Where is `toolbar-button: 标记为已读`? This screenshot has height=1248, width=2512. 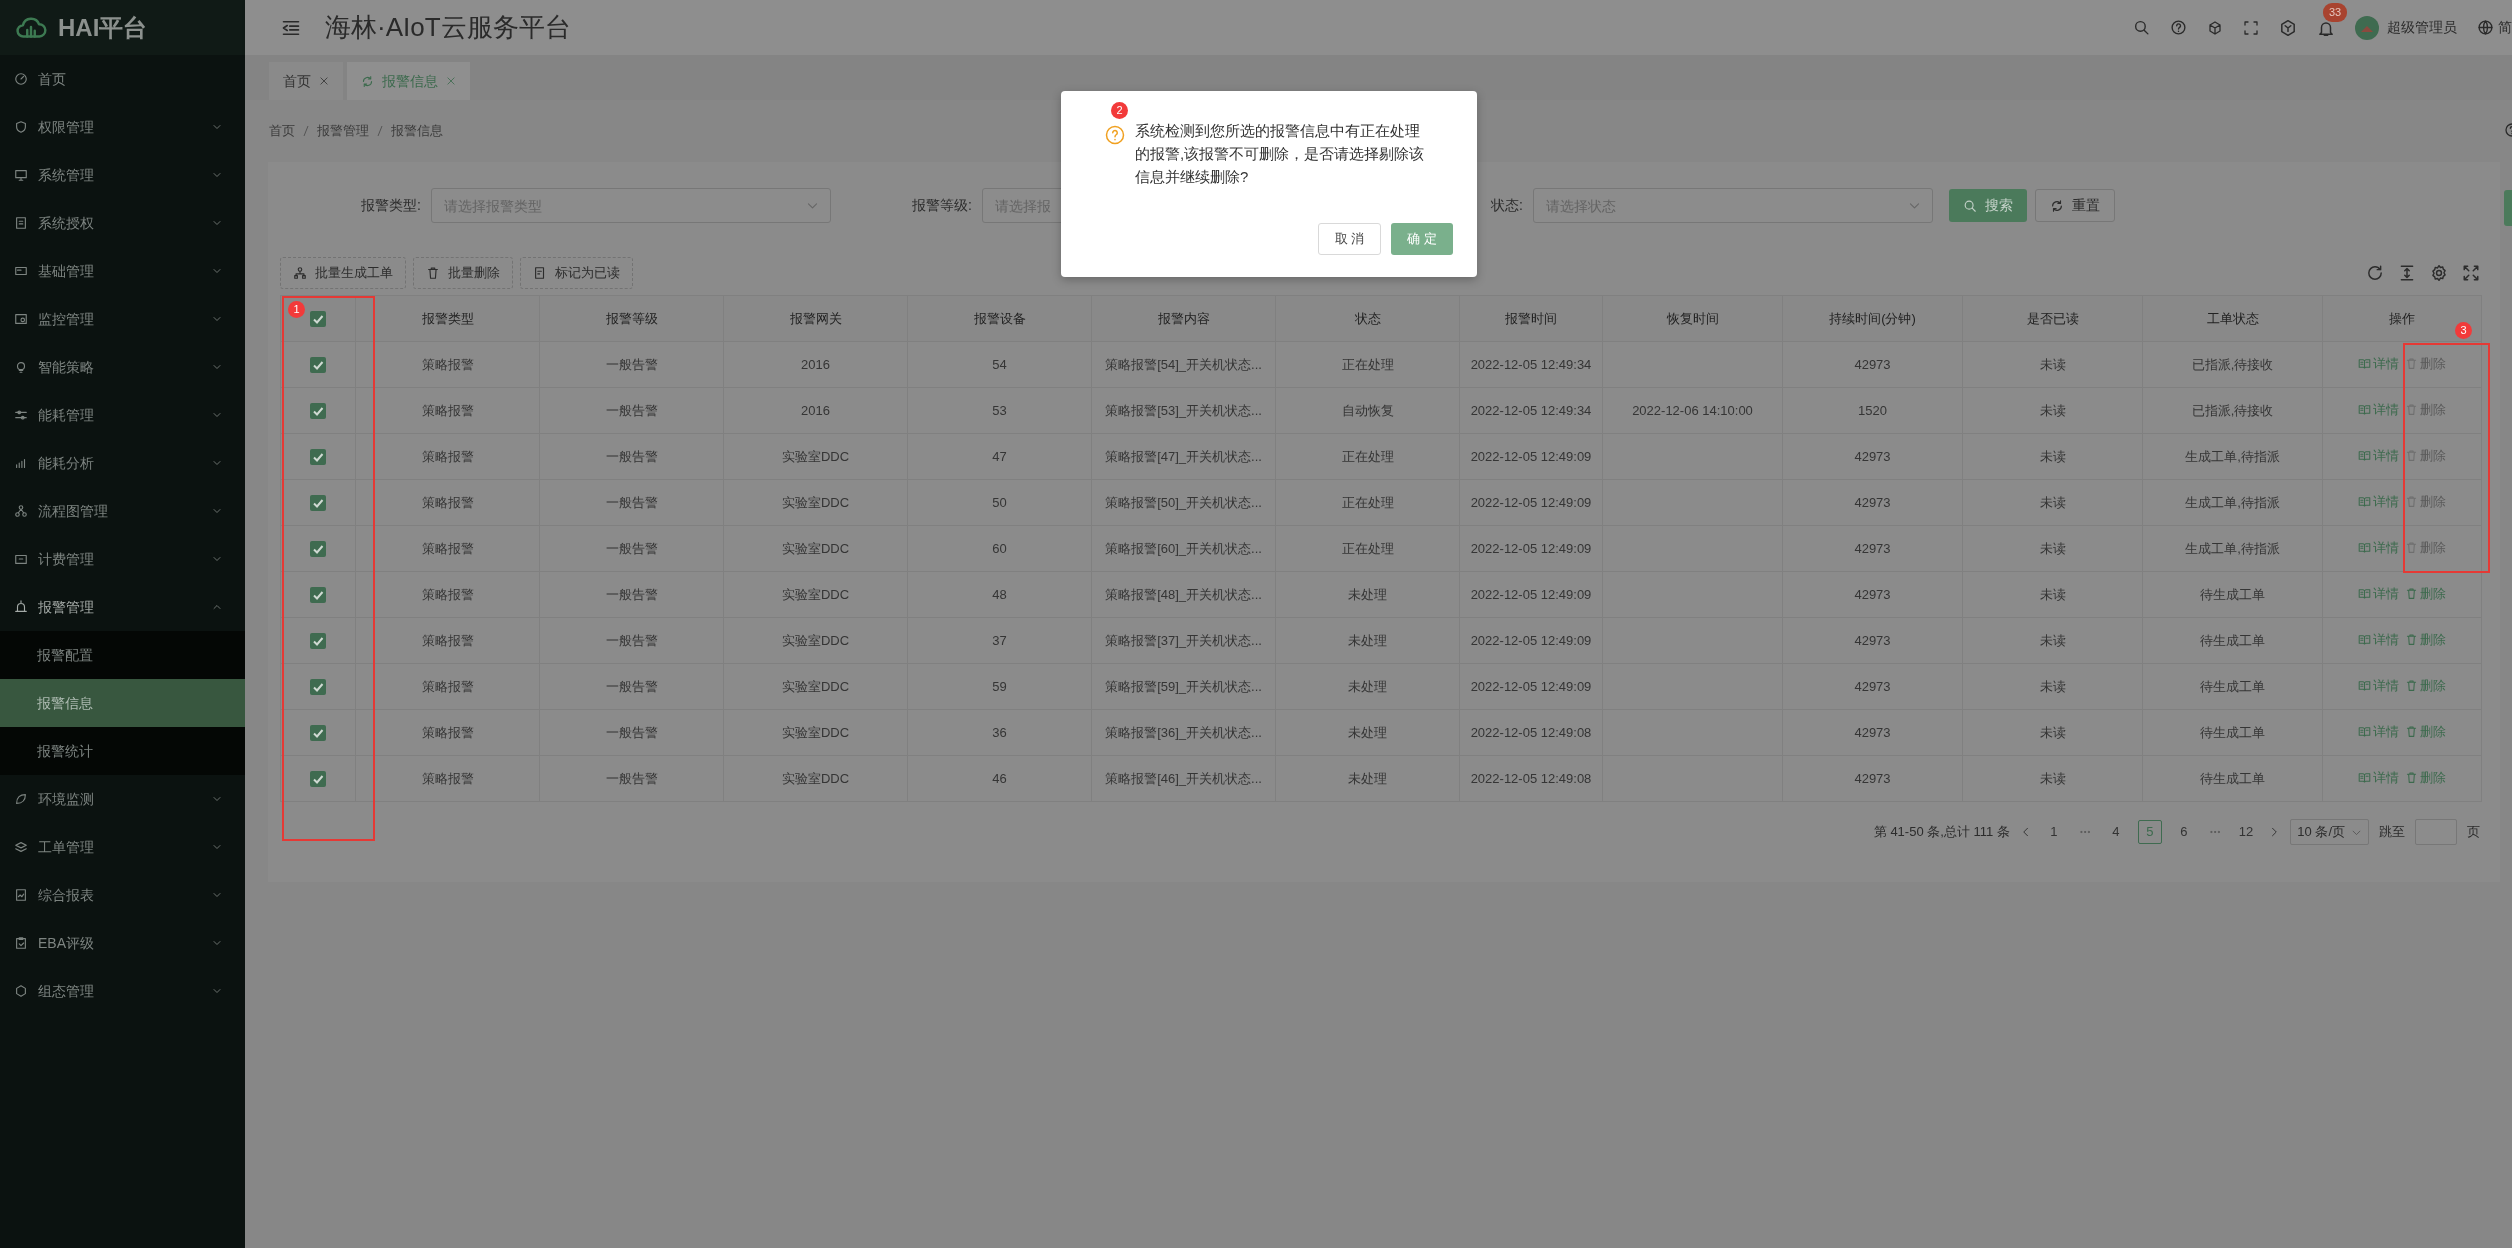
toolbar-button: 标记为已读 is located at coordinates (576, 273).